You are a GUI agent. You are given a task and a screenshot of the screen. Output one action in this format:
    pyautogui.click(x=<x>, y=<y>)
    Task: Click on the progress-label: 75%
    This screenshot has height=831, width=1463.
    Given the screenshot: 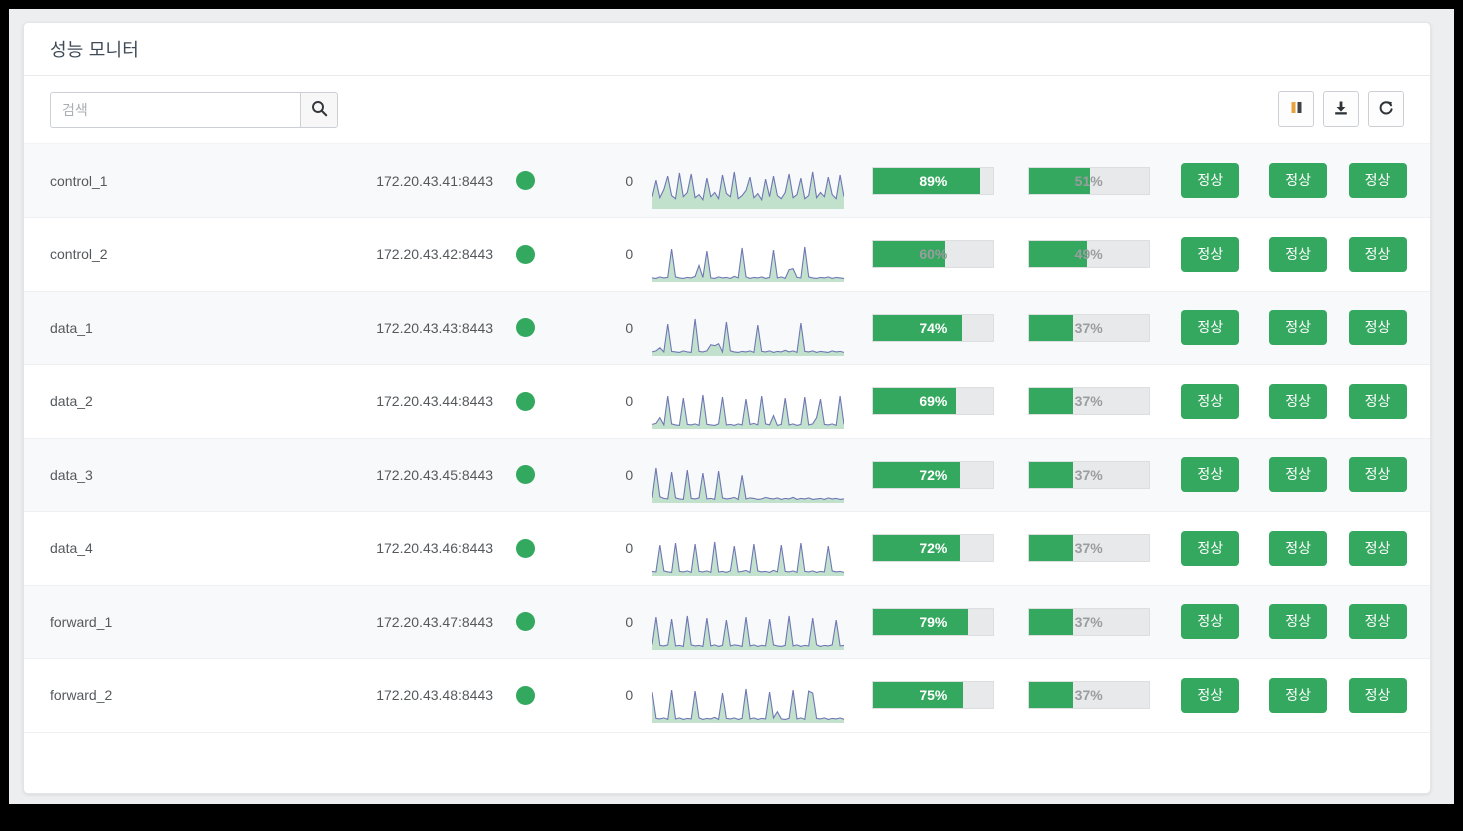 What is the action you would take?
    pyautogui.click(x=933, y=695)
    